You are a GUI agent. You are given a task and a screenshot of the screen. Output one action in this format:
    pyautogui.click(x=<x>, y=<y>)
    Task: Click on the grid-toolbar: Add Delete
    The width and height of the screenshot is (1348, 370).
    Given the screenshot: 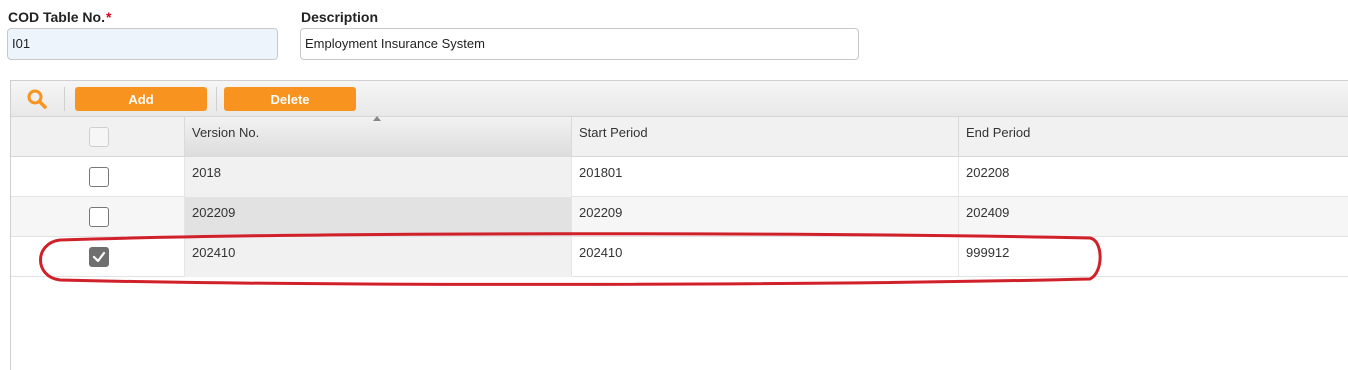 What is the action you would take?
    pyautogui.click(x=679, y=99)
    